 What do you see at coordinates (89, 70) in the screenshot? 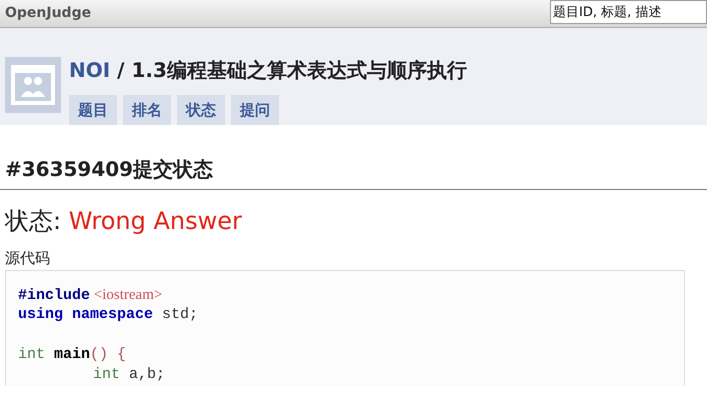
I see `group-link: NOI` at bounding box center [89, 70].